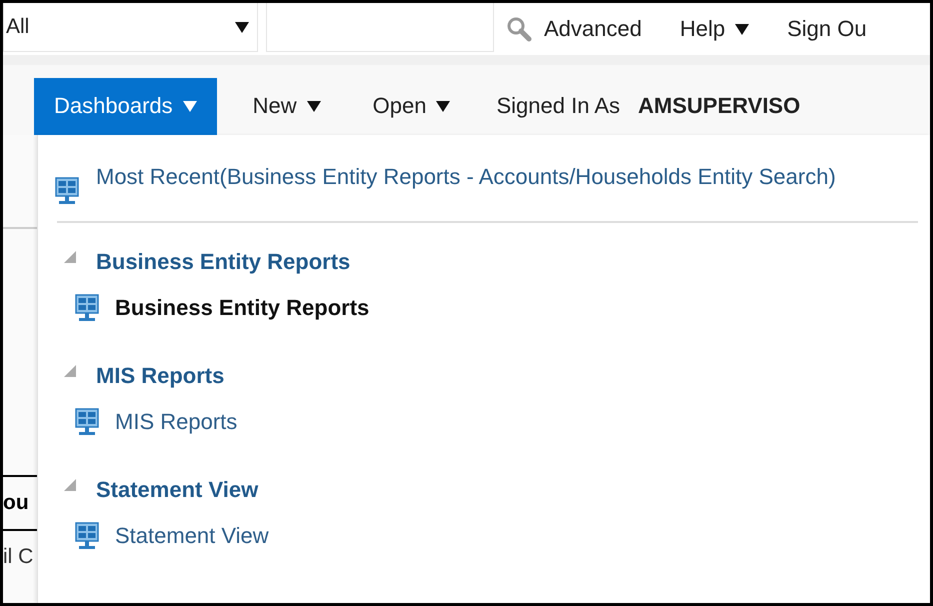 The width and height of the screenshot is (933, 606). I want to click on scope-dropdown: All, so click(130, 27).